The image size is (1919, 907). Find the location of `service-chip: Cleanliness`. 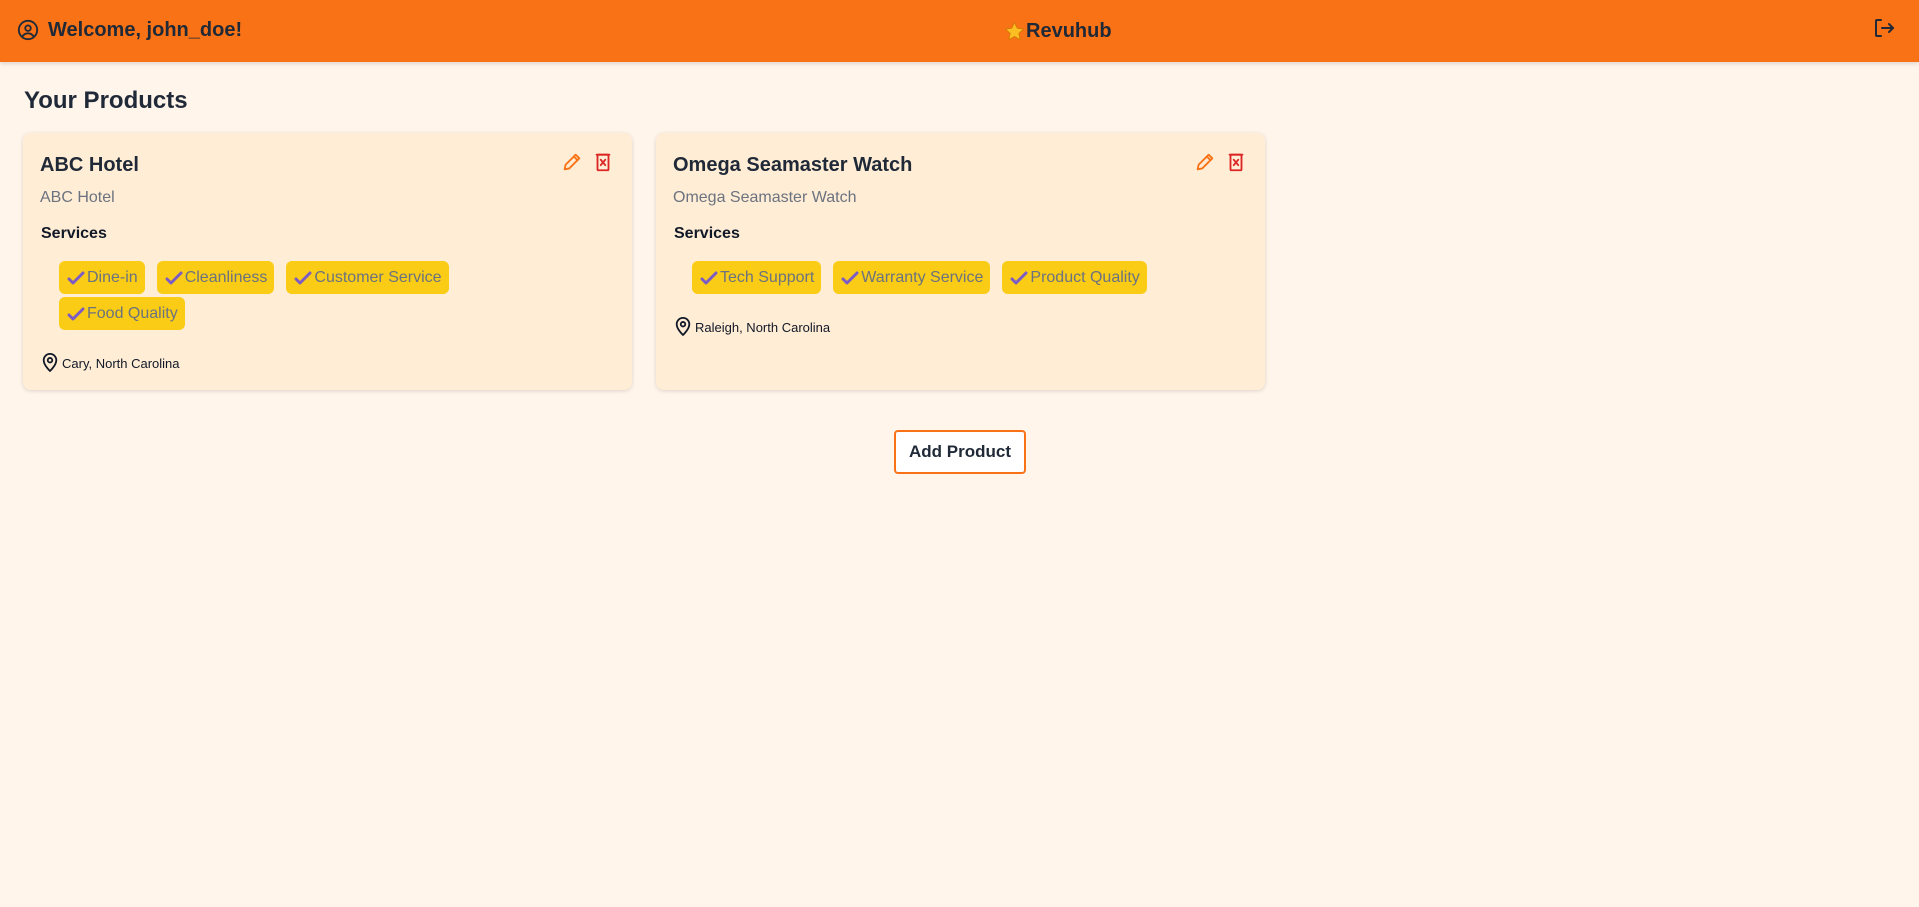

service-chip: Cleanliness is located at coordinates (215, 277).